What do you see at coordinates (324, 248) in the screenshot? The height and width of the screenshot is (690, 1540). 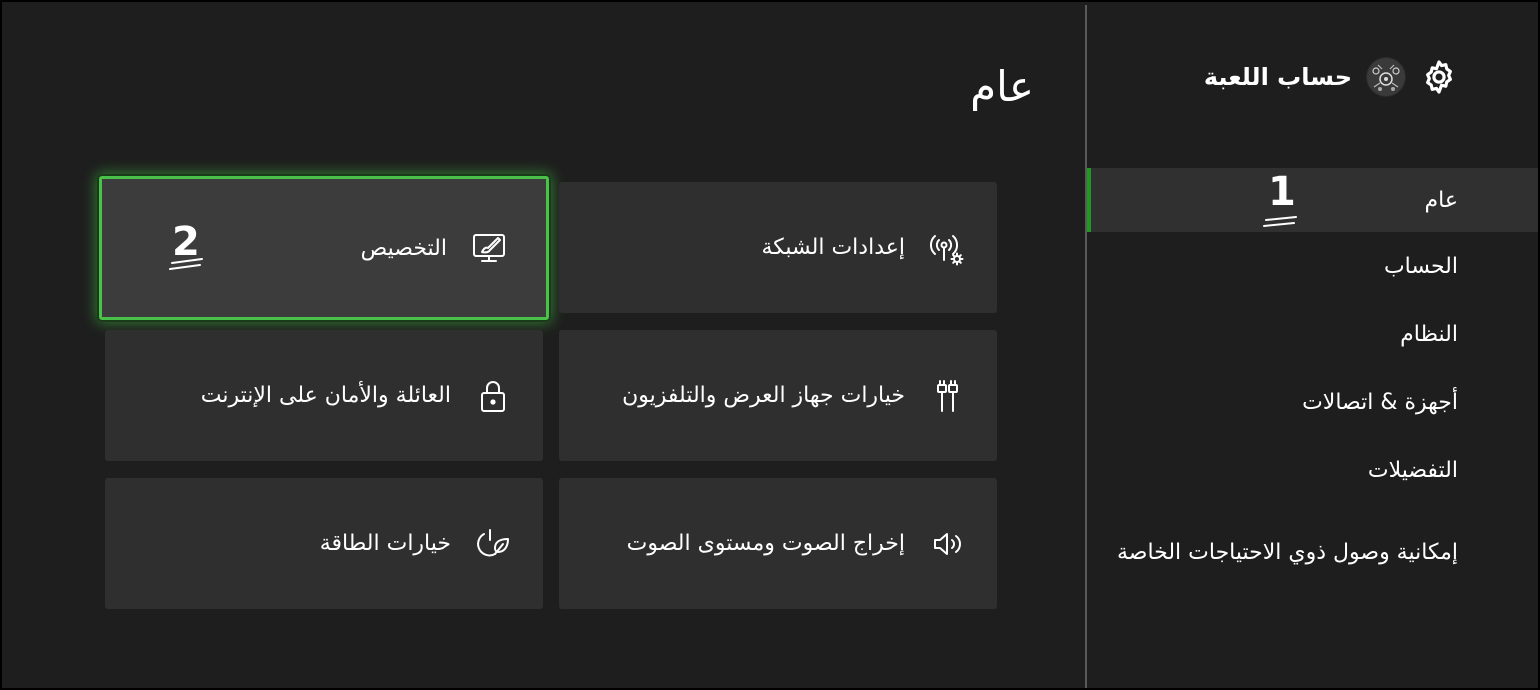 I see `tile-personalization: التخصيص` at bounding box center [324, 248].